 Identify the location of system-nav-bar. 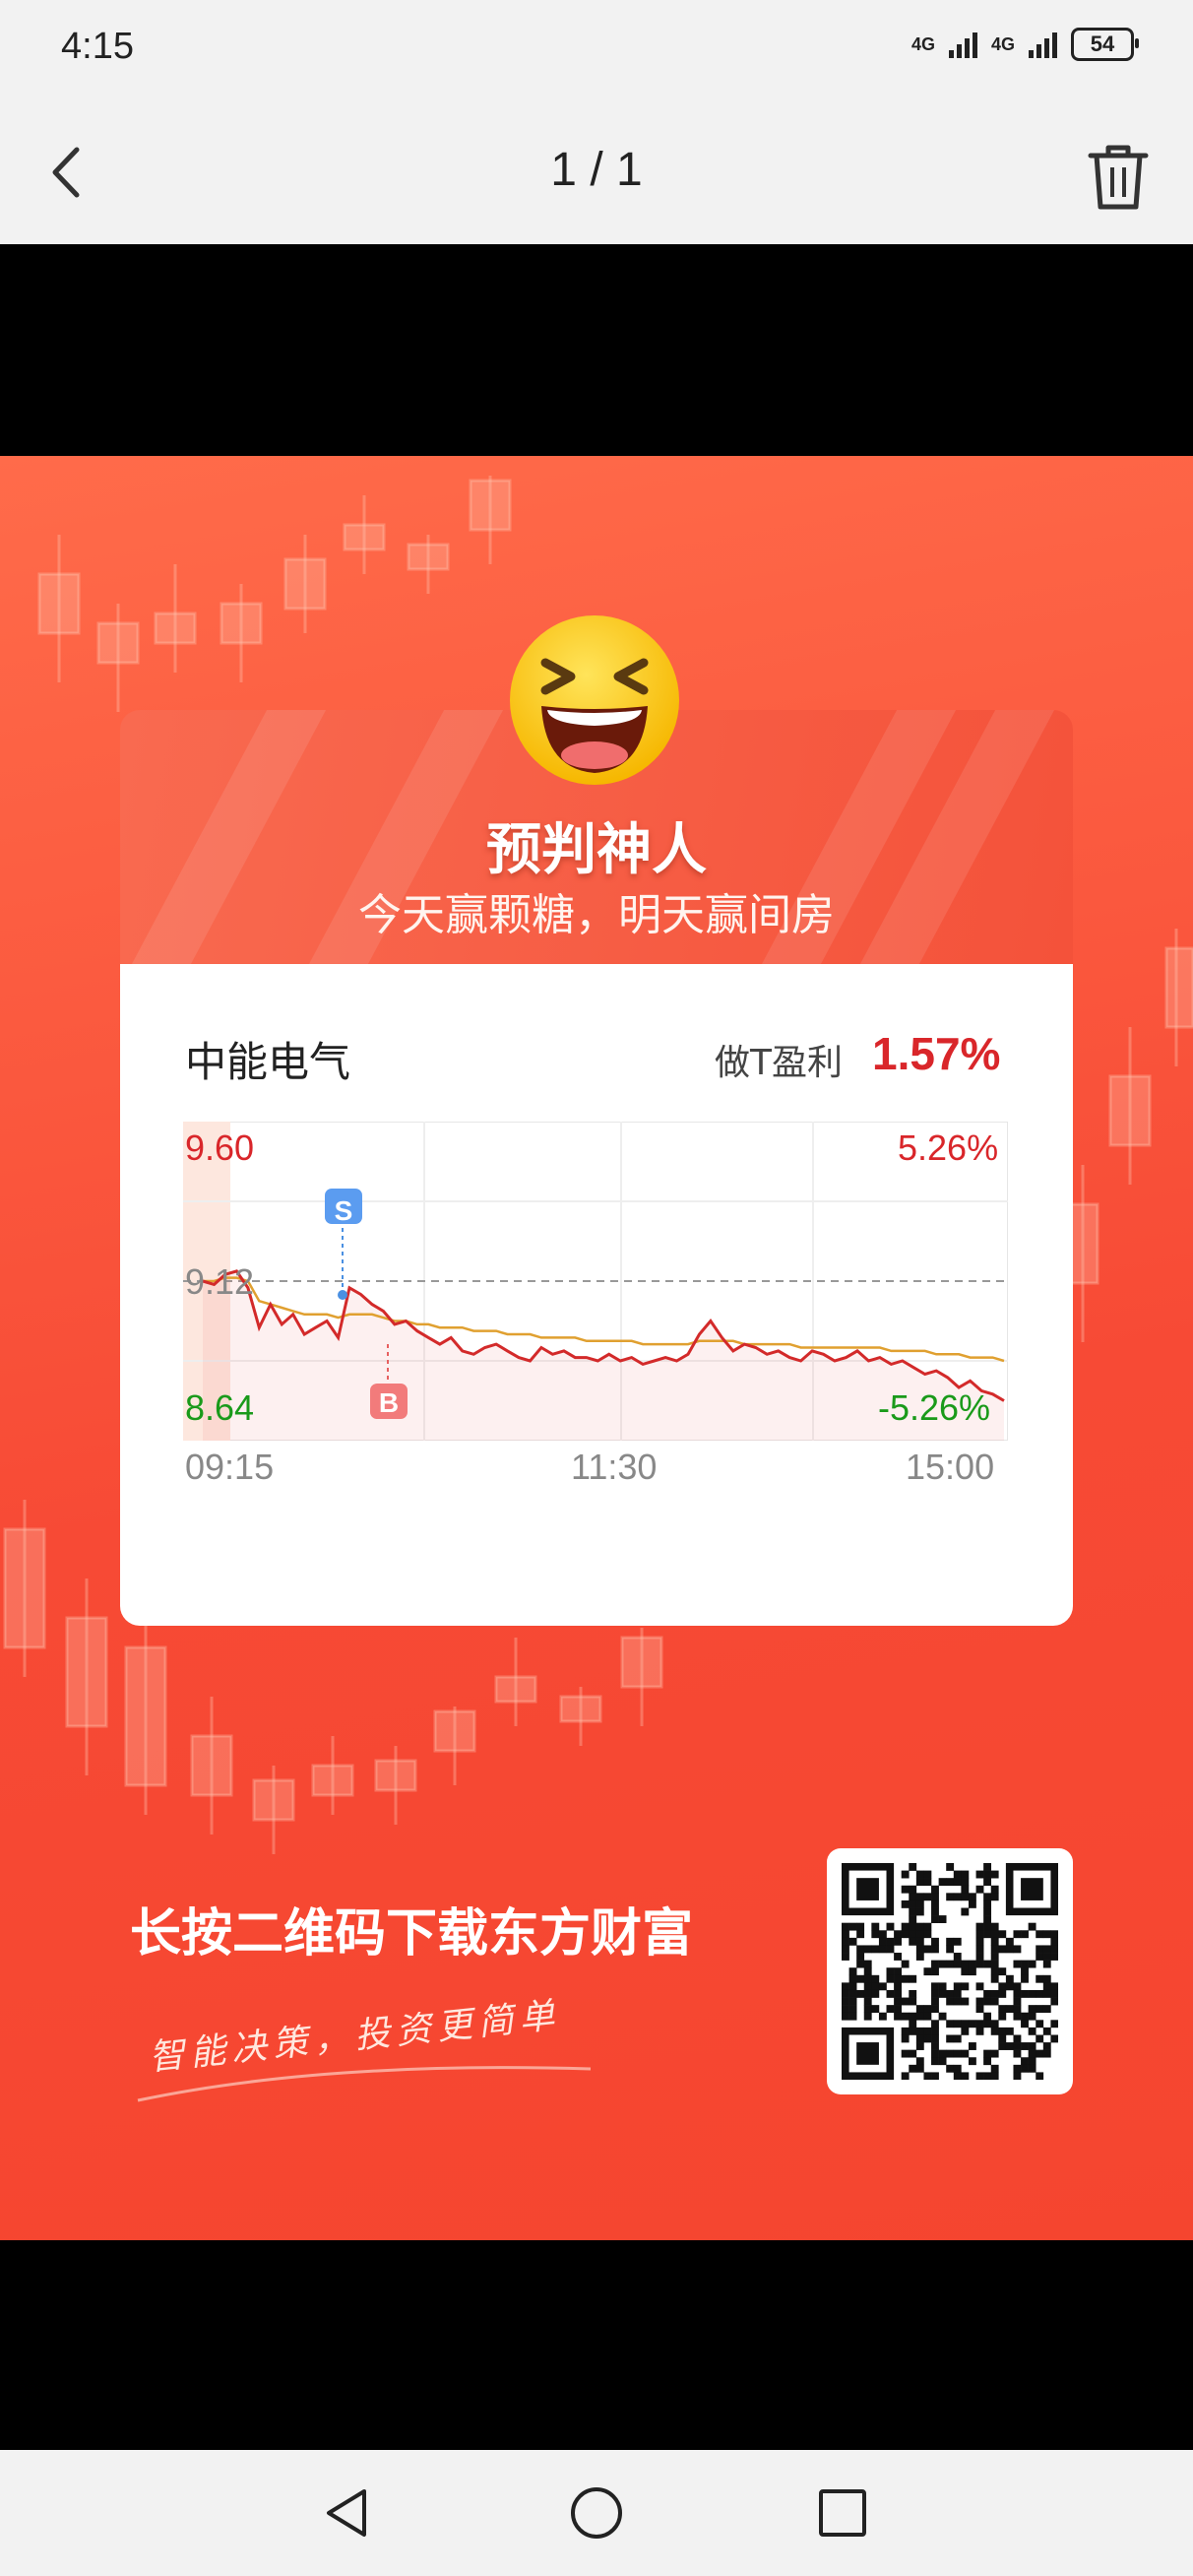
(596, 2513).